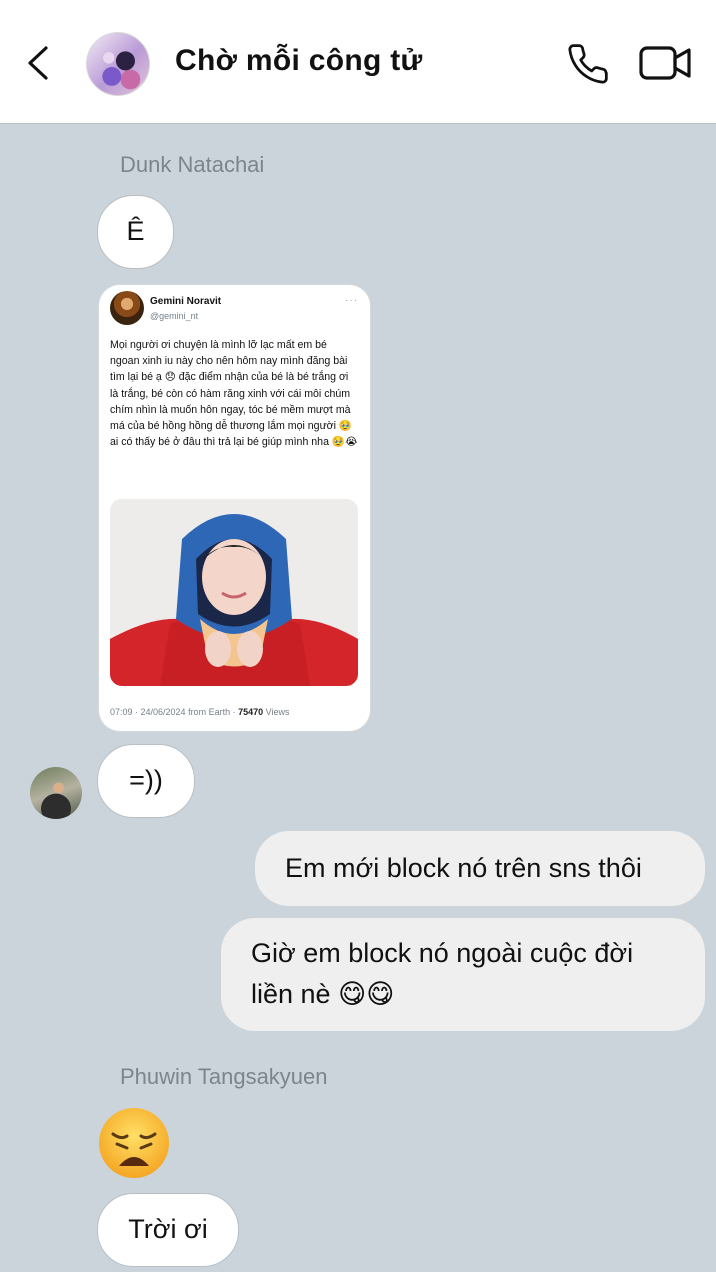 This screenshot has width=716, height=1272. I want to click on weary-face-emoji, so click(134, 1143).